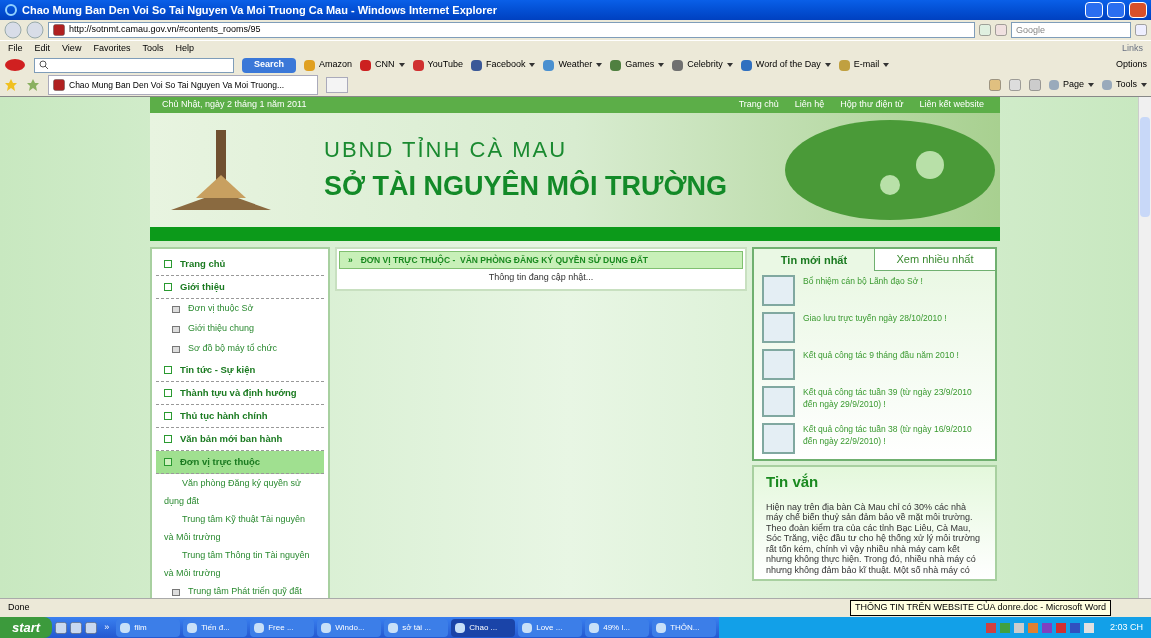 Image resolution: width=1151 pixels, height=638 pixels. Describe the element at coordinates (148, 627) in the screenshot. I see `taskbar-button: film` at that location.